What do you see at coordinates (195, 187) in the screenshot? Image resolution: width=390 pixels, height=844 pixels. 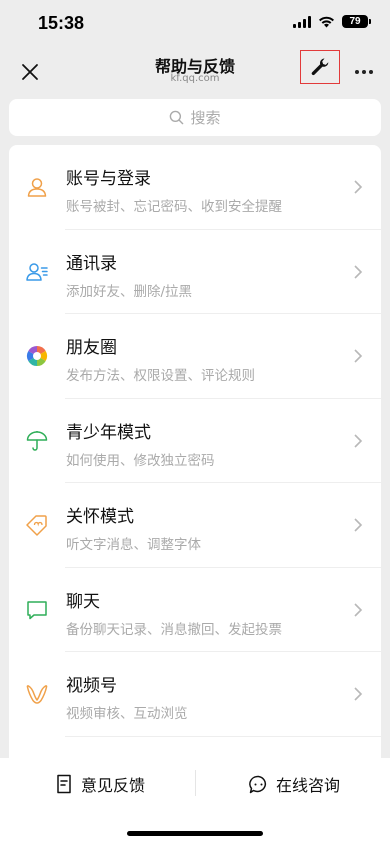 I see `list-item-account-login: 账号与登录 账号被封、忘记密码、收到安全提醒` at bounding box center [195, 187].